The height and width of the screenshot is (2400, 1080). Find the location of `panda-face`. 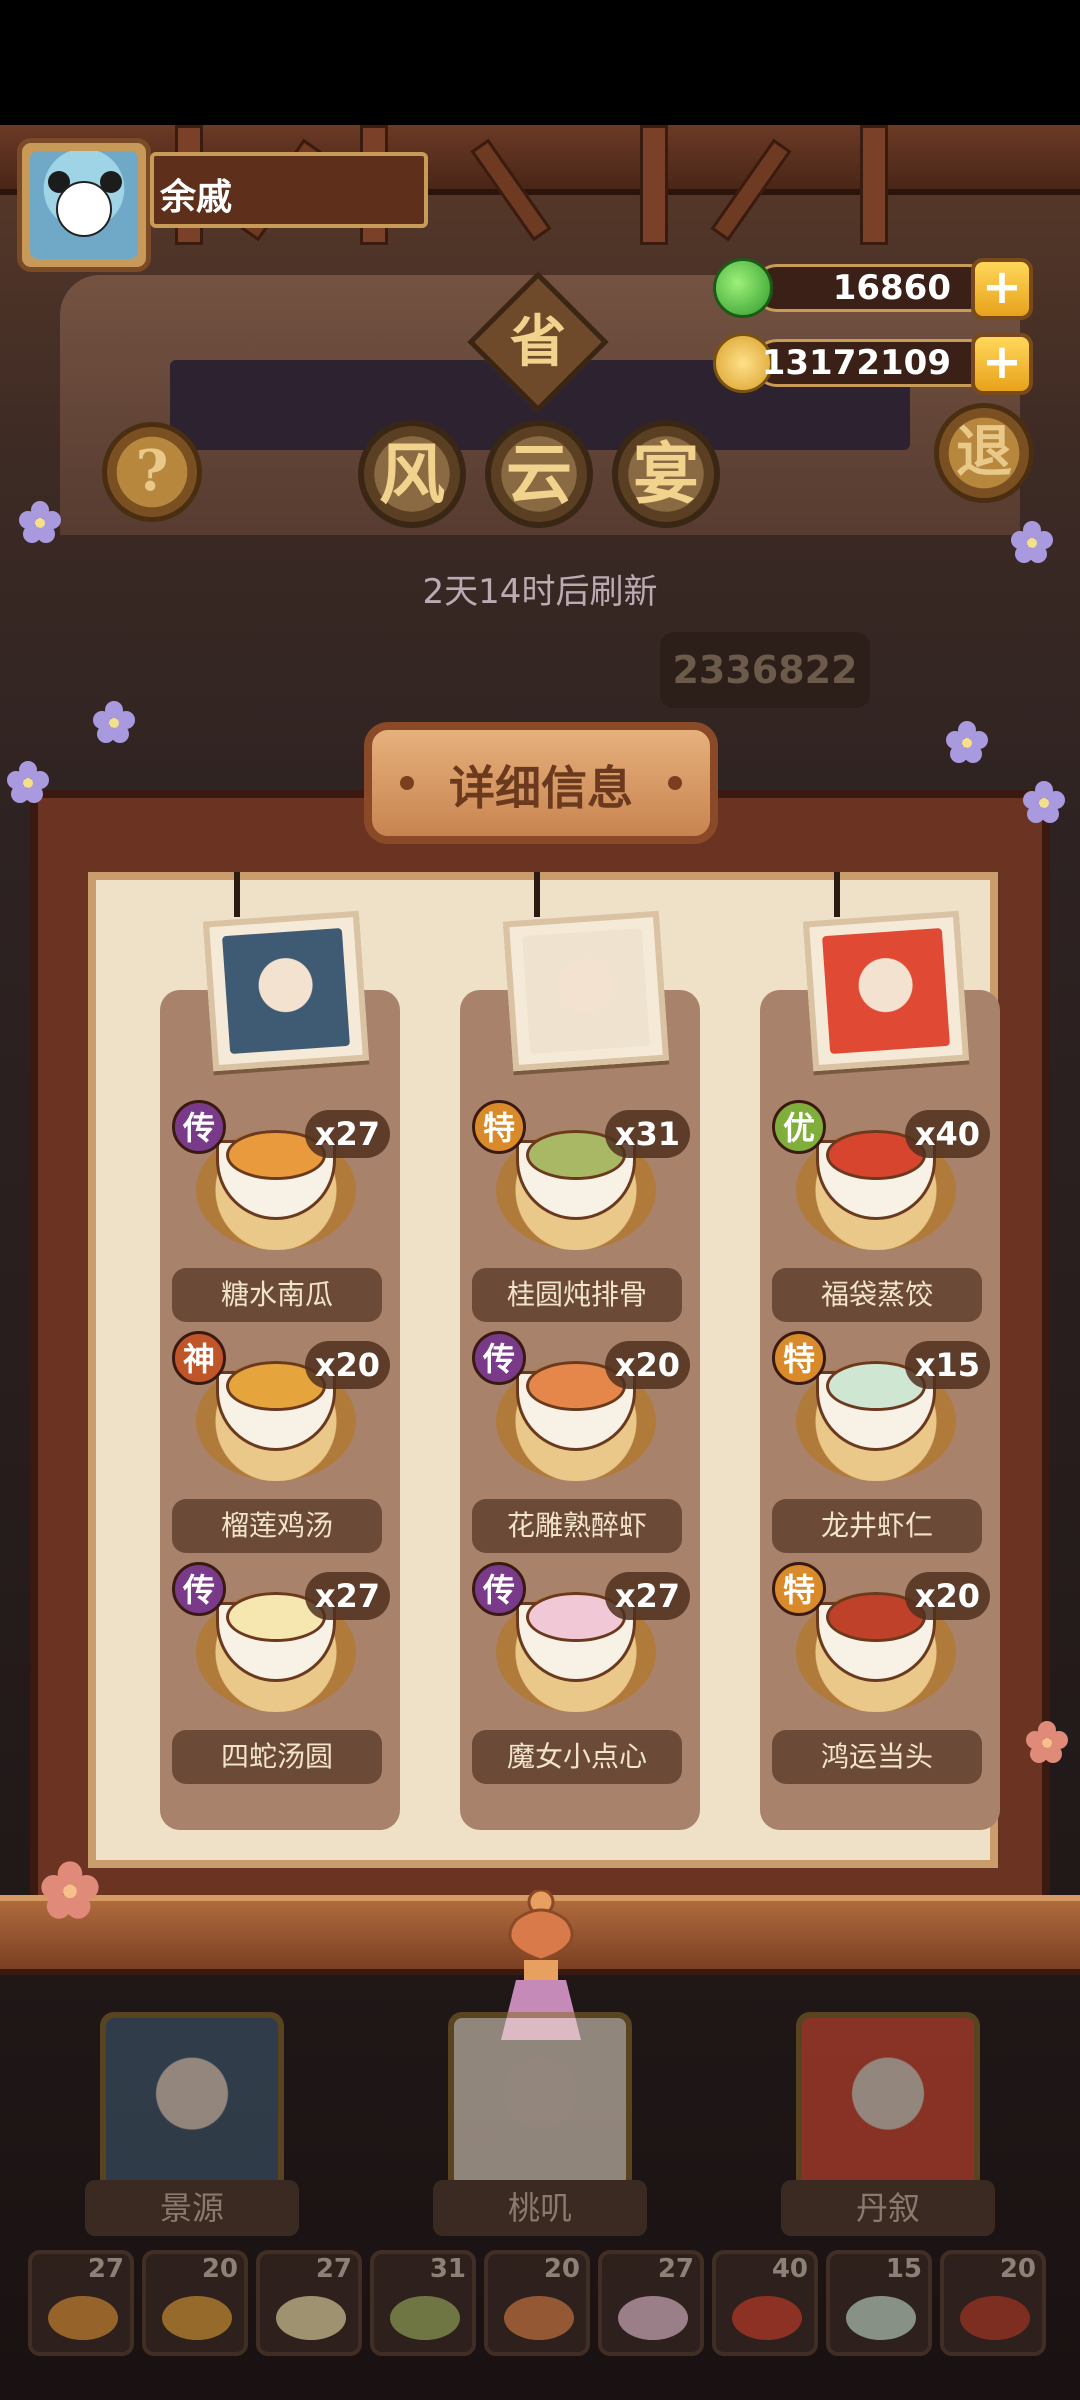

panda-face is located at coordinates (84, 209).